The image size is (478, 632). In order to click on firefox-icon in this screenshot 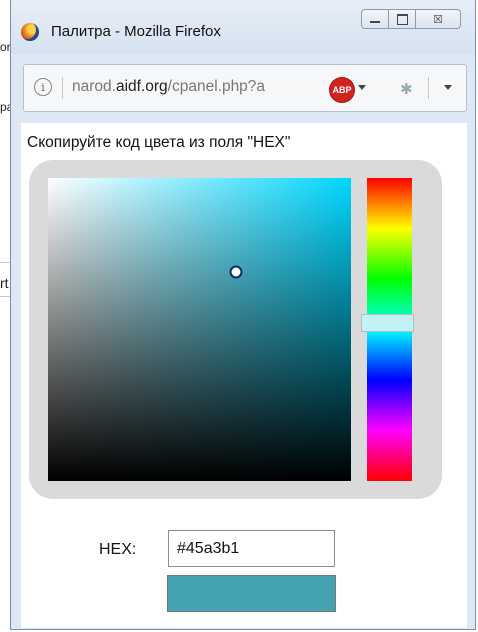, I will do `click(30, 32)`.